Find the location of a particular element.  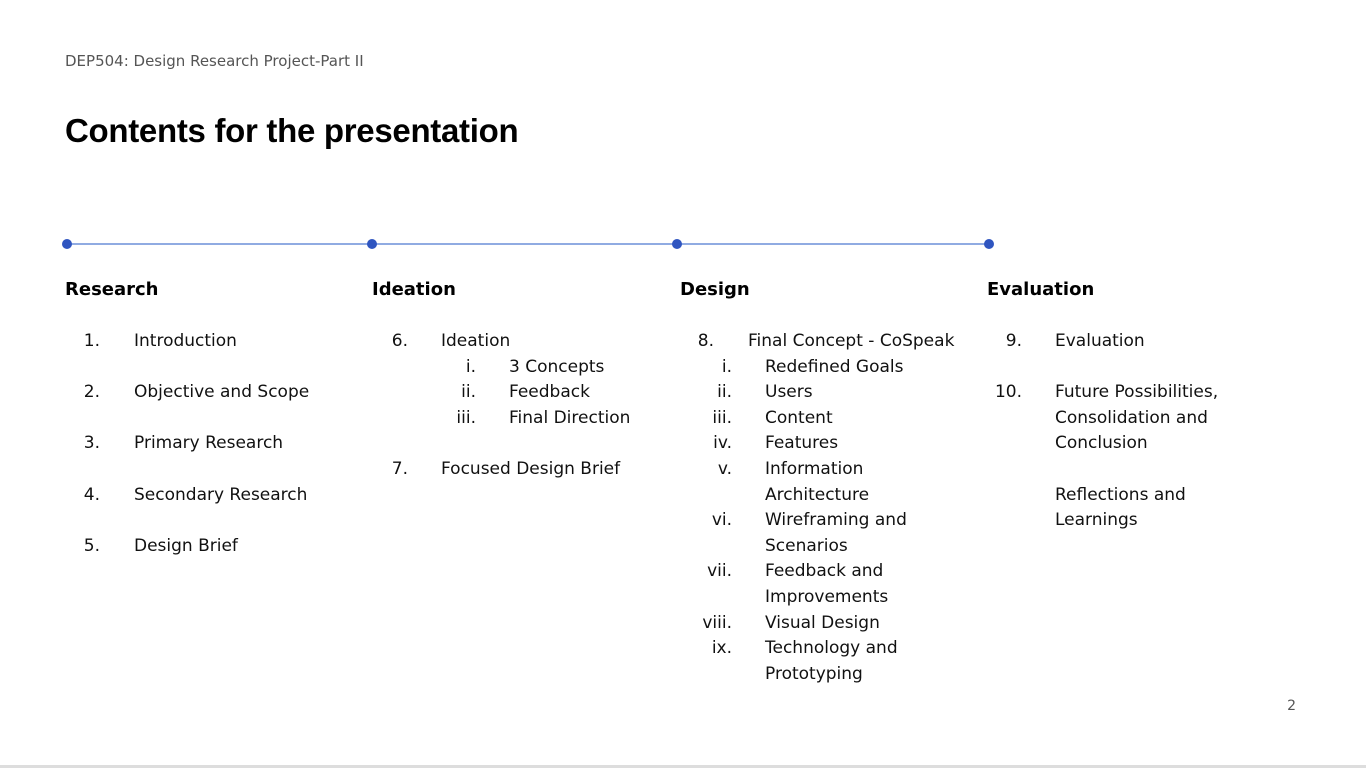

list-number: 9. is located at coordinates (1013, 341).